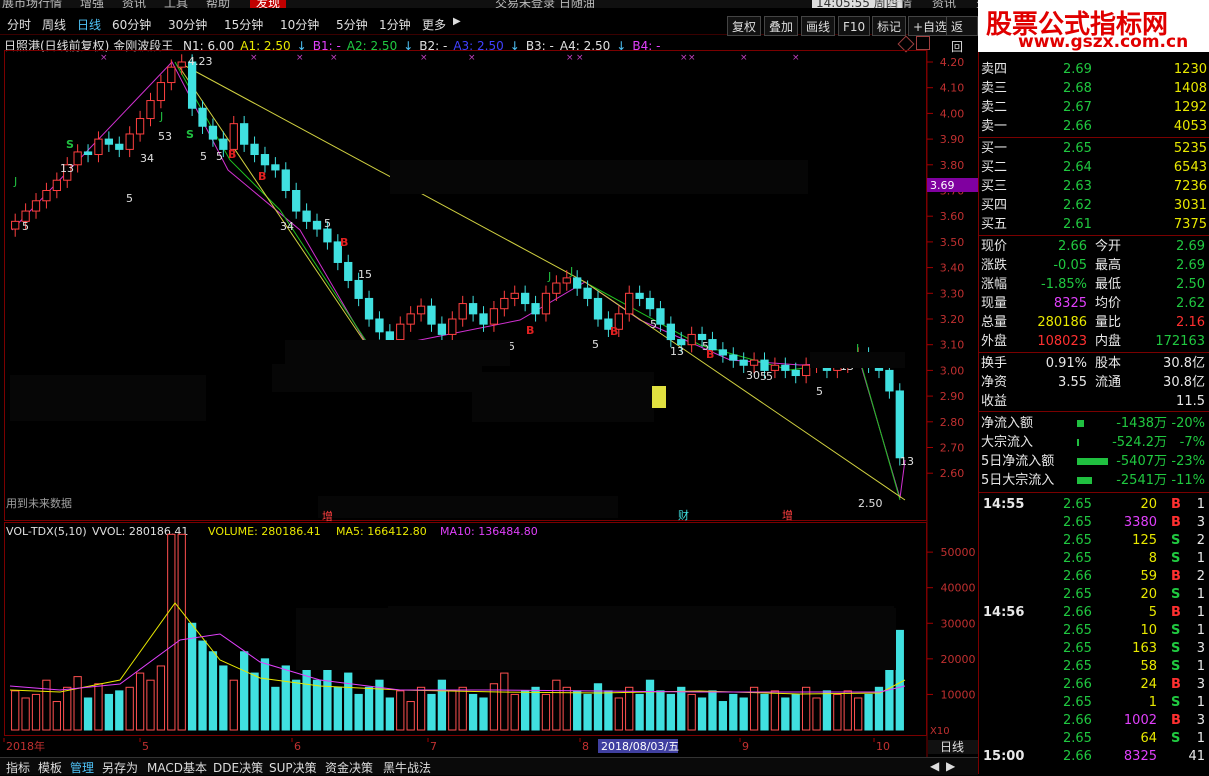 The height and width of the screenshot is (776, 1209). What do you see at coordinates (457, 21) in the screenshot?
I see `more-dropdown-icon: ▶` at bounding box center [457, 21].